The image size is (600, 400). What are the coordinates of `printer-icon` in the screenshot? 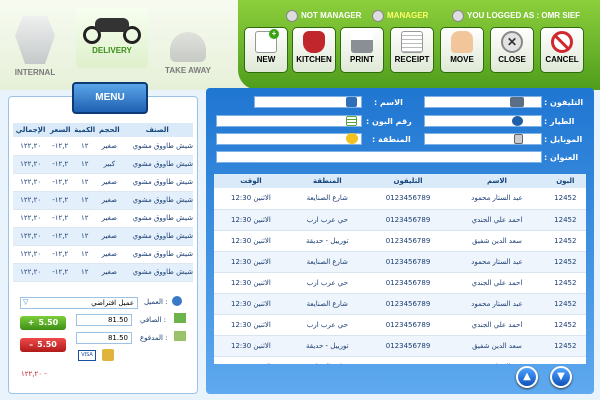 It's located at (362, 42).